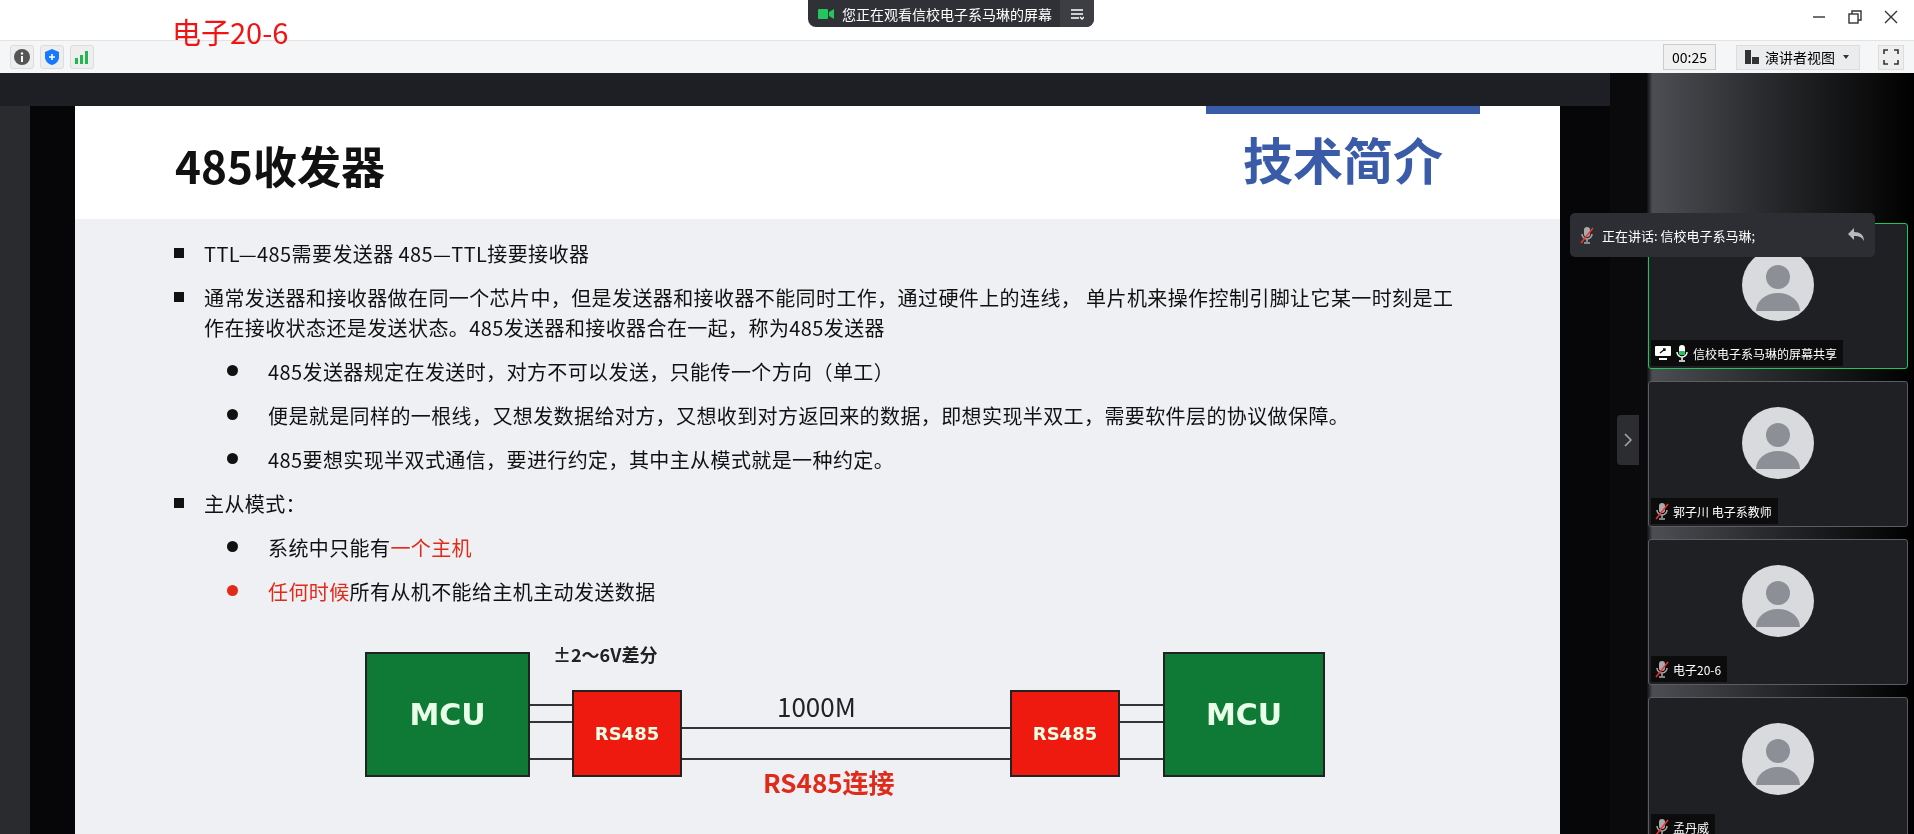 Image resolution: width=1914 pixels, height=834 pixels. I want to click on signal-icon, so click(82, 57).